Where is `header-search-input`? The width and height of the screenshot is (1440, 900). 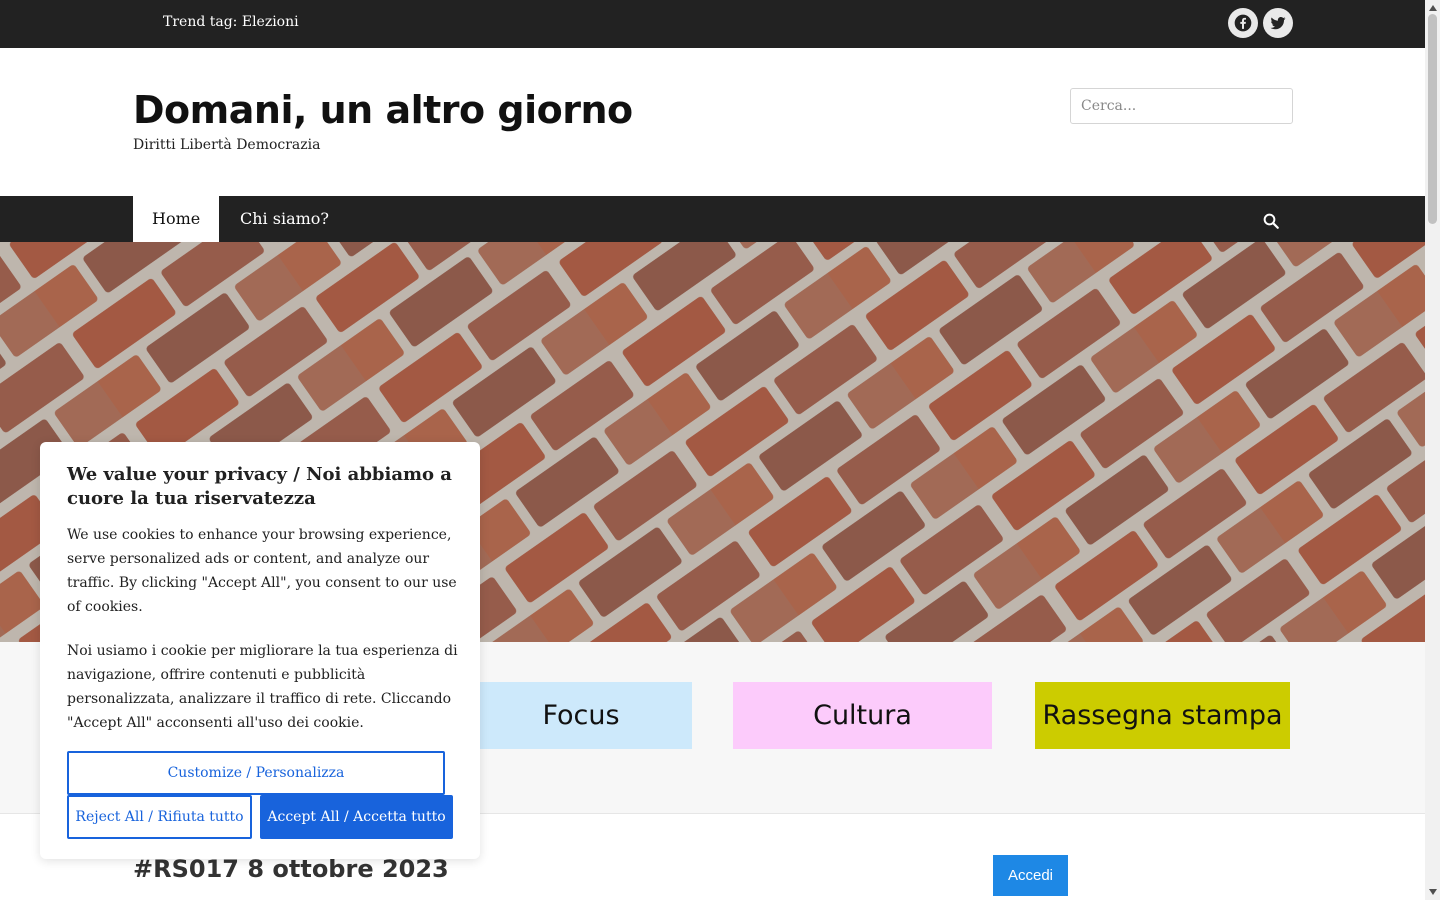 header-search-input is located at coordinates (1181, 106).